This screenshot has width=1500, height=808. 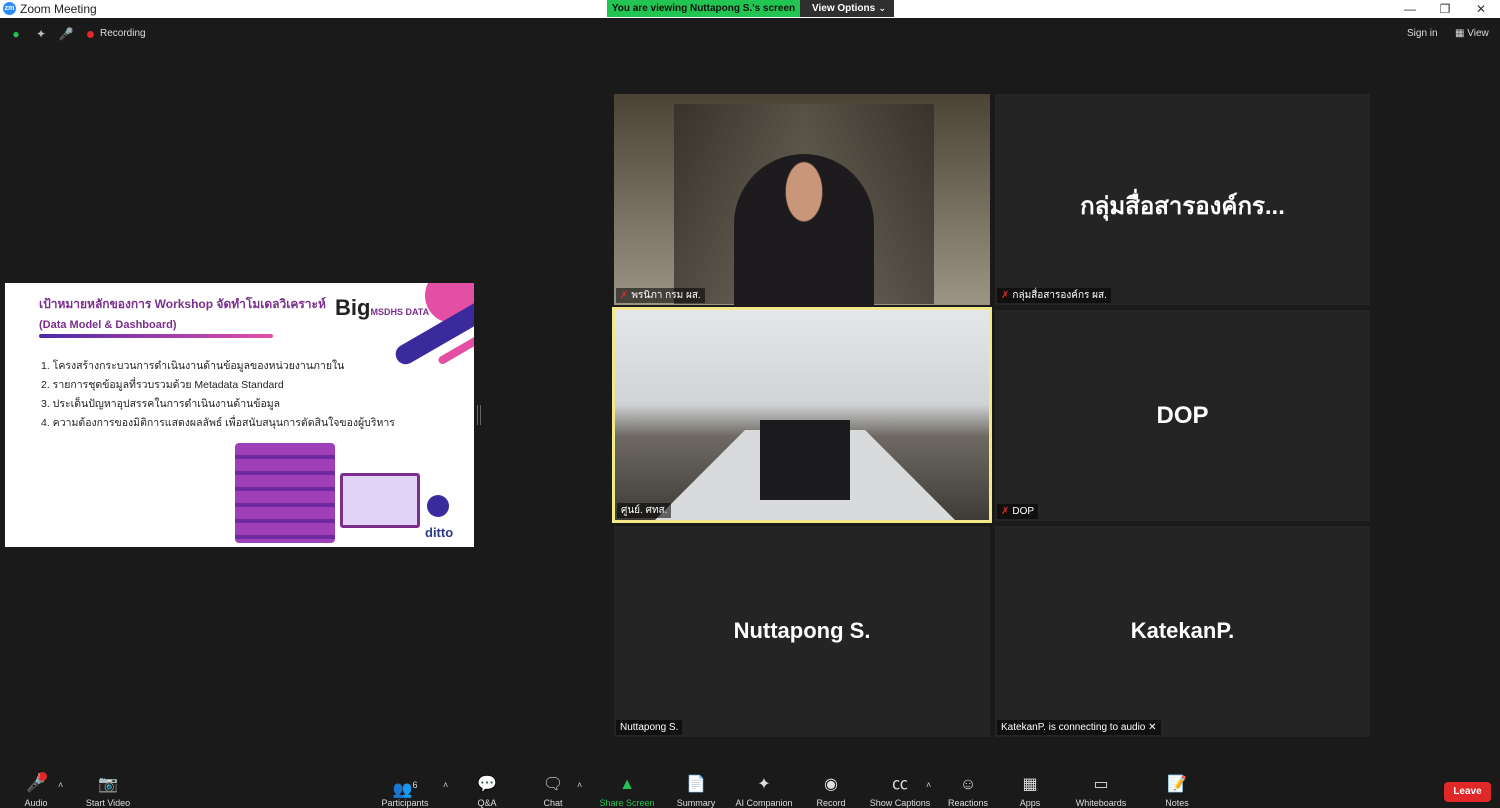 I want to click on record-icon: ◉, so click(x=831, y=784).